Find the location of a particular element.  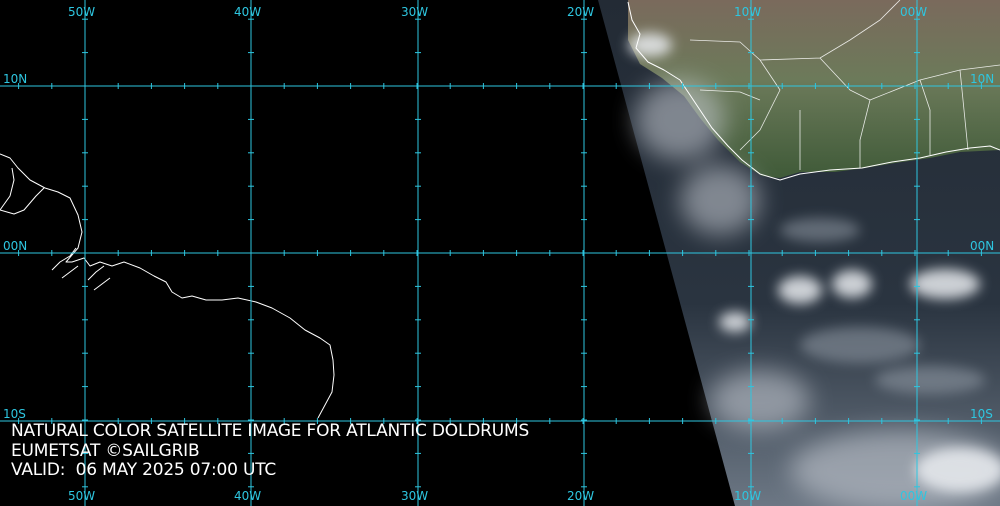

lon-label-bottom-40w: 40W is located at coordinates (247, 496).